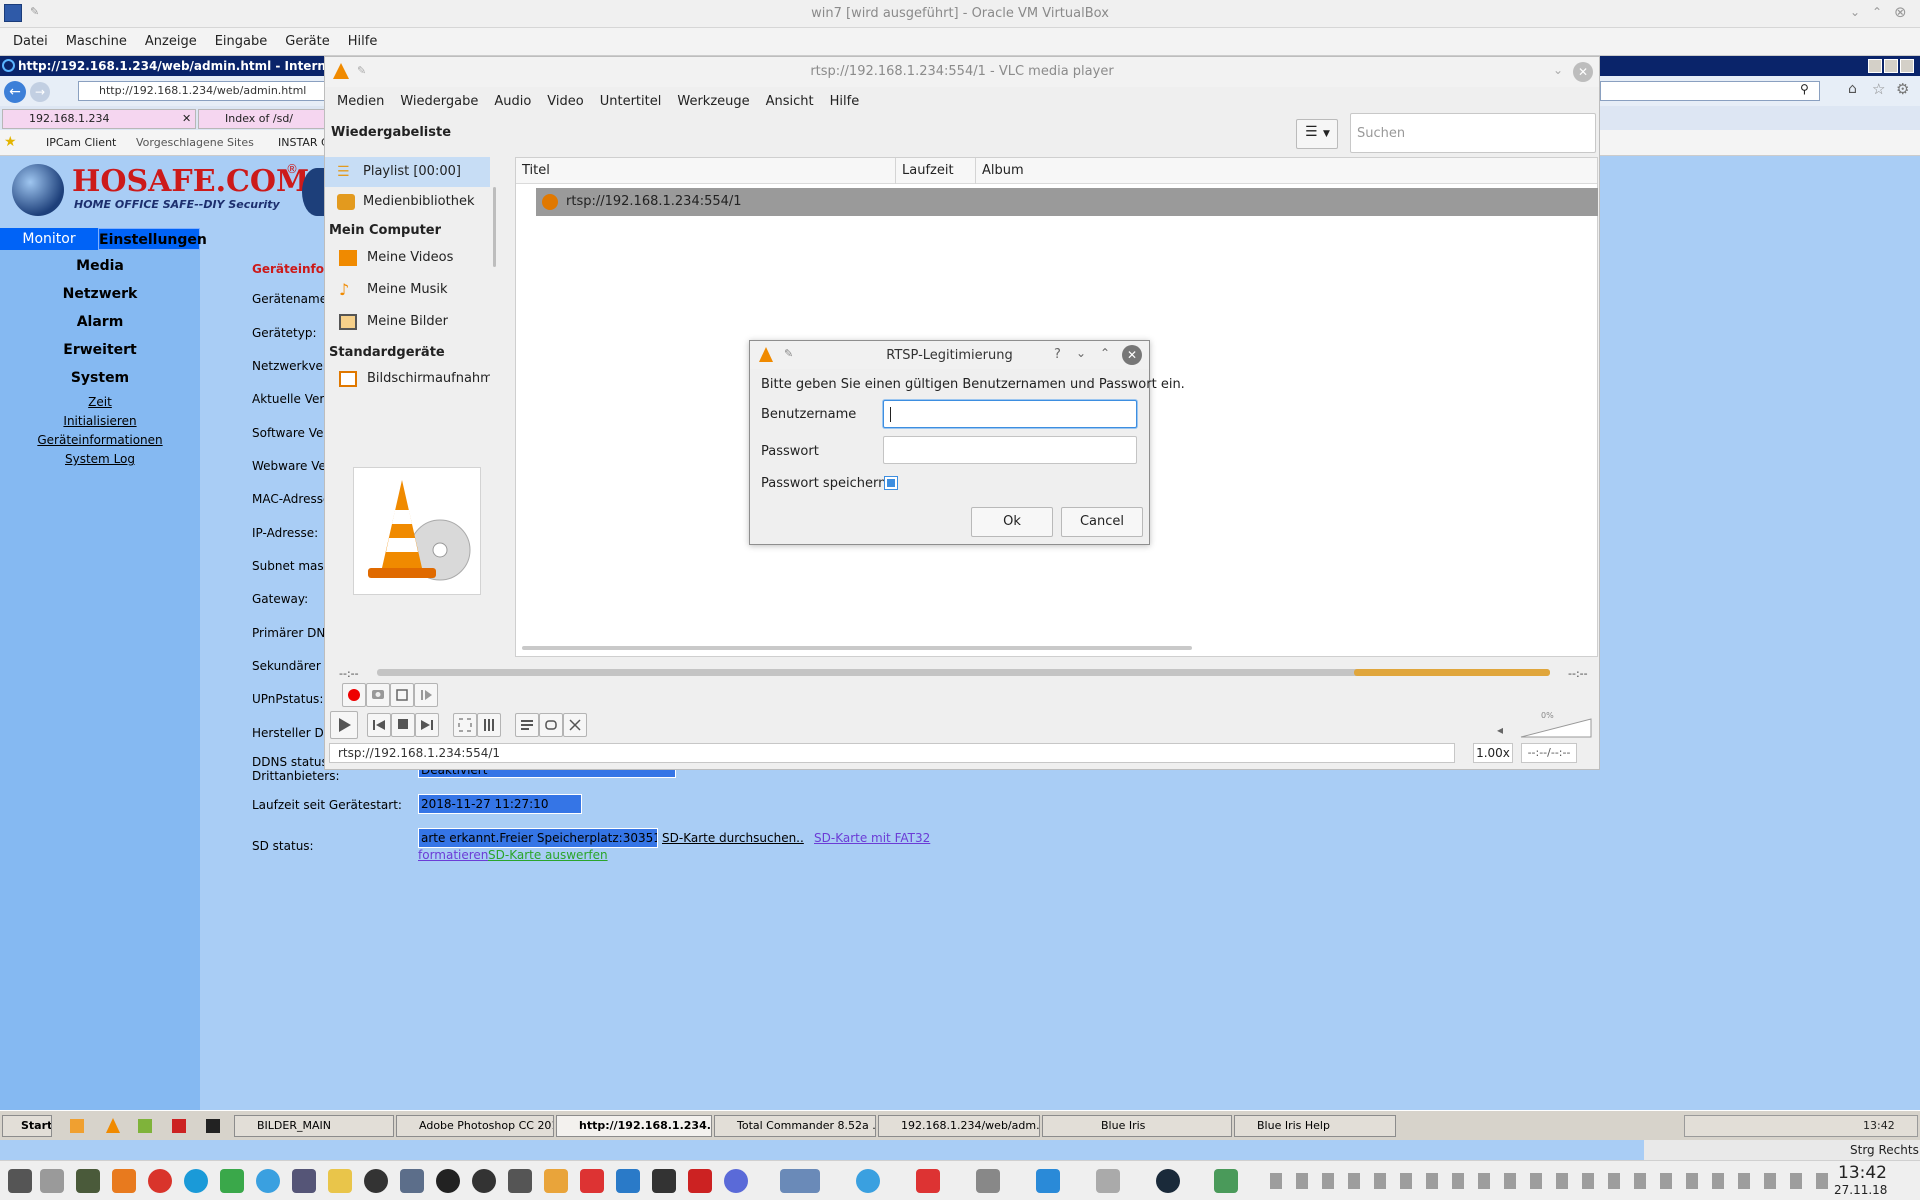 The height and width of the screenshot is (1200, 1920). I want to click on sd-eject-link: SD-Karte auswerfen, so click(548, 855).